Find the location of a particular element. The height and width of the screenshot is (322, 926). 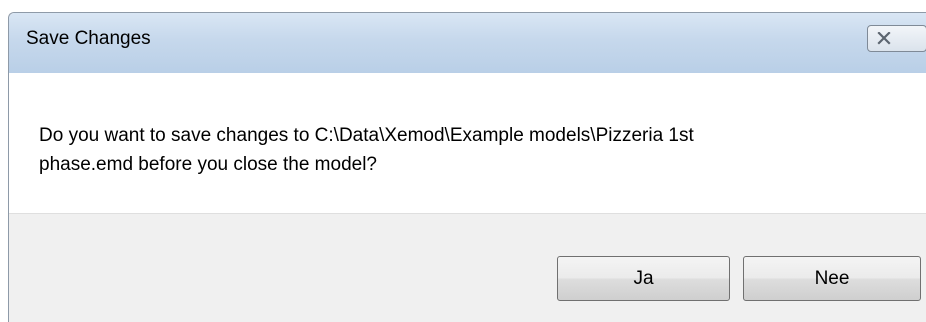

dialog-title: Save Changes is located at coordinates (88, 38).